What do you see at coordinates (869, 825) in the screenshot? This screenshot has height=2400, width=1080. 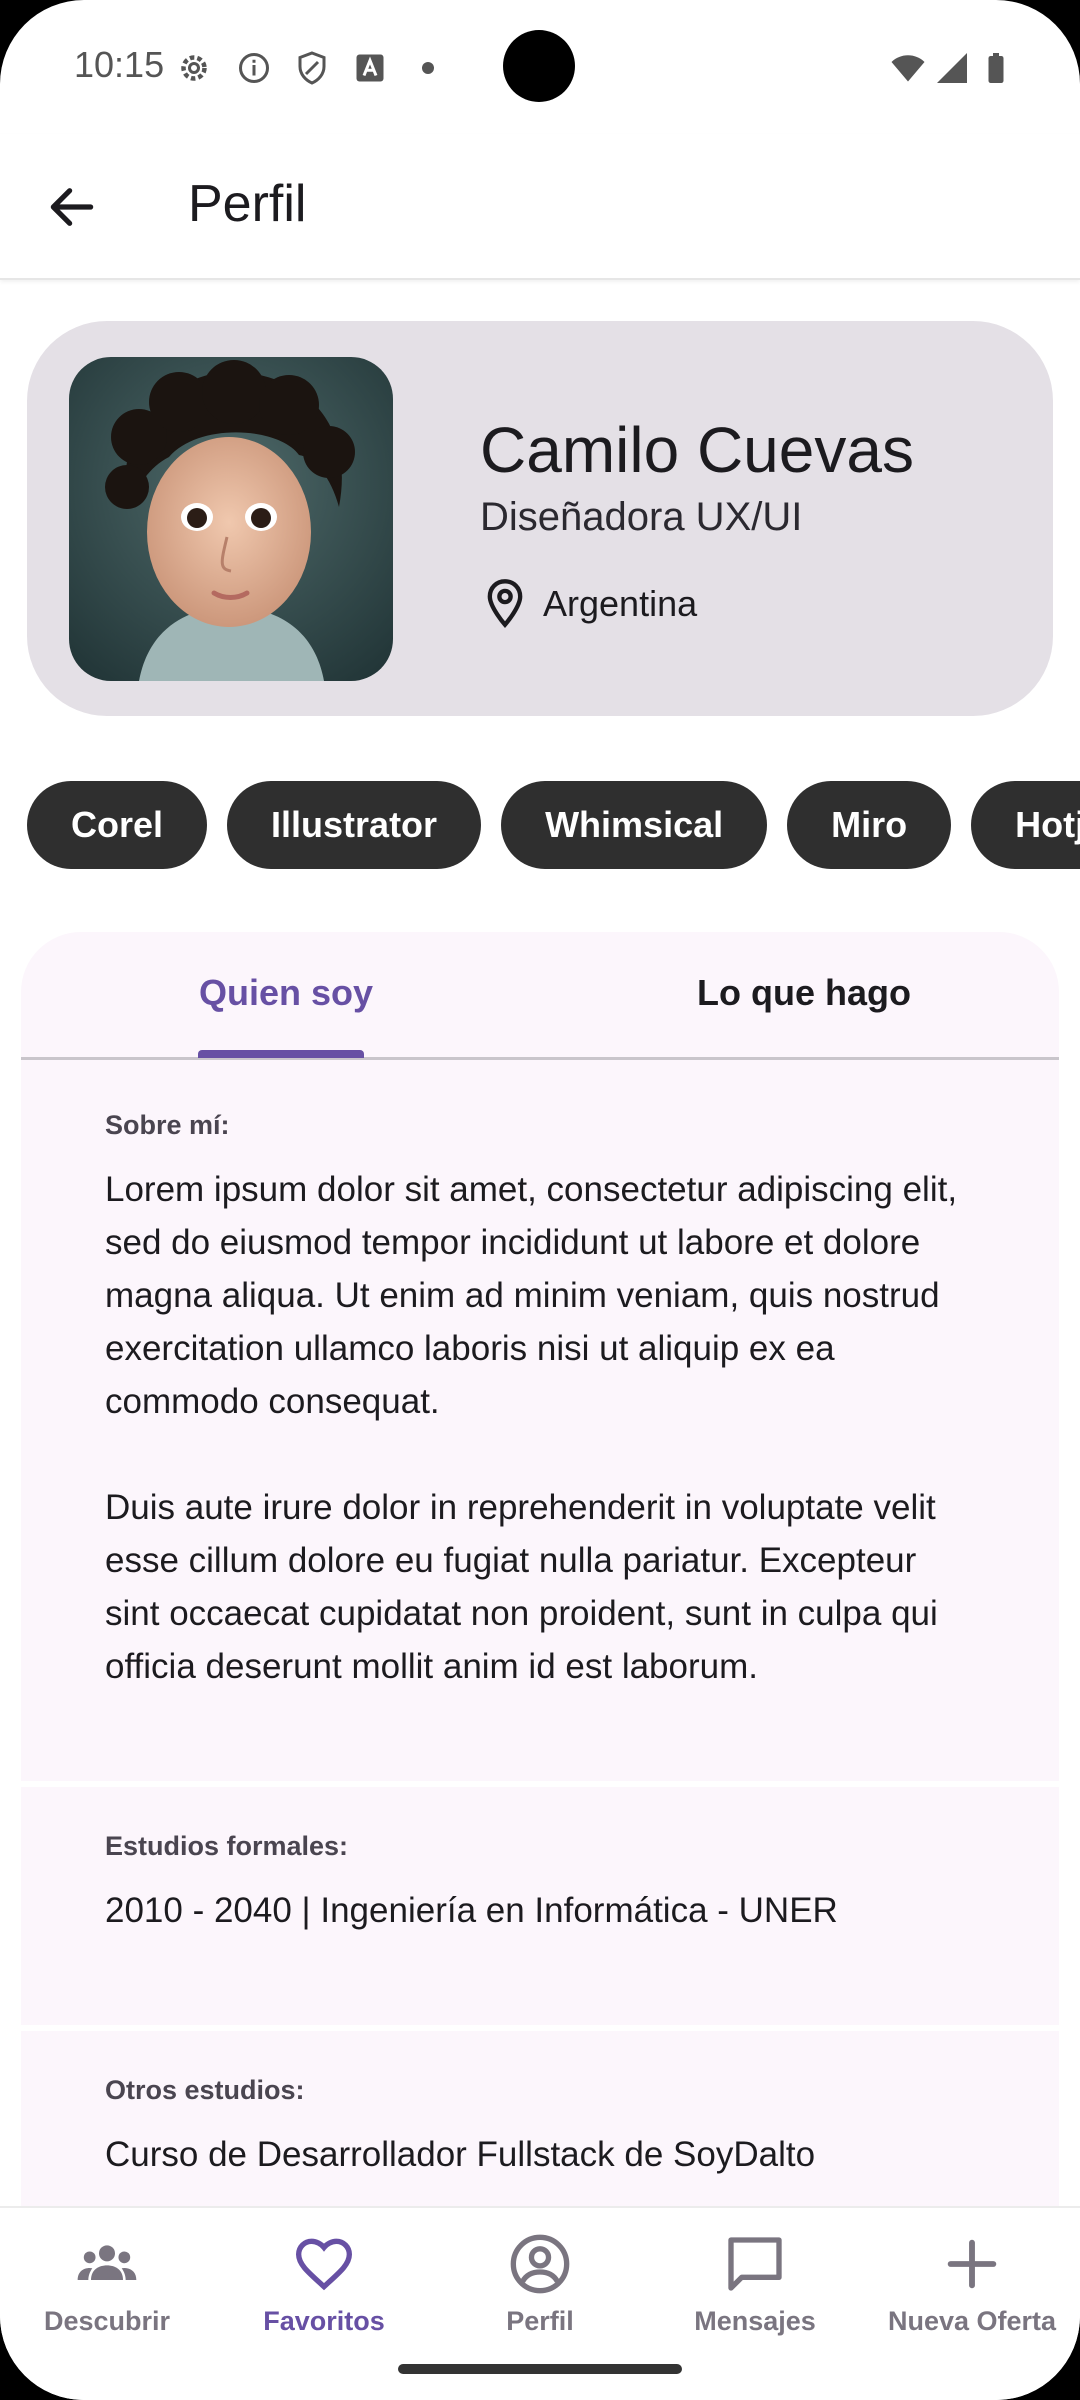 I see `skill-chip: Miro` at bounding box center [869, 825].